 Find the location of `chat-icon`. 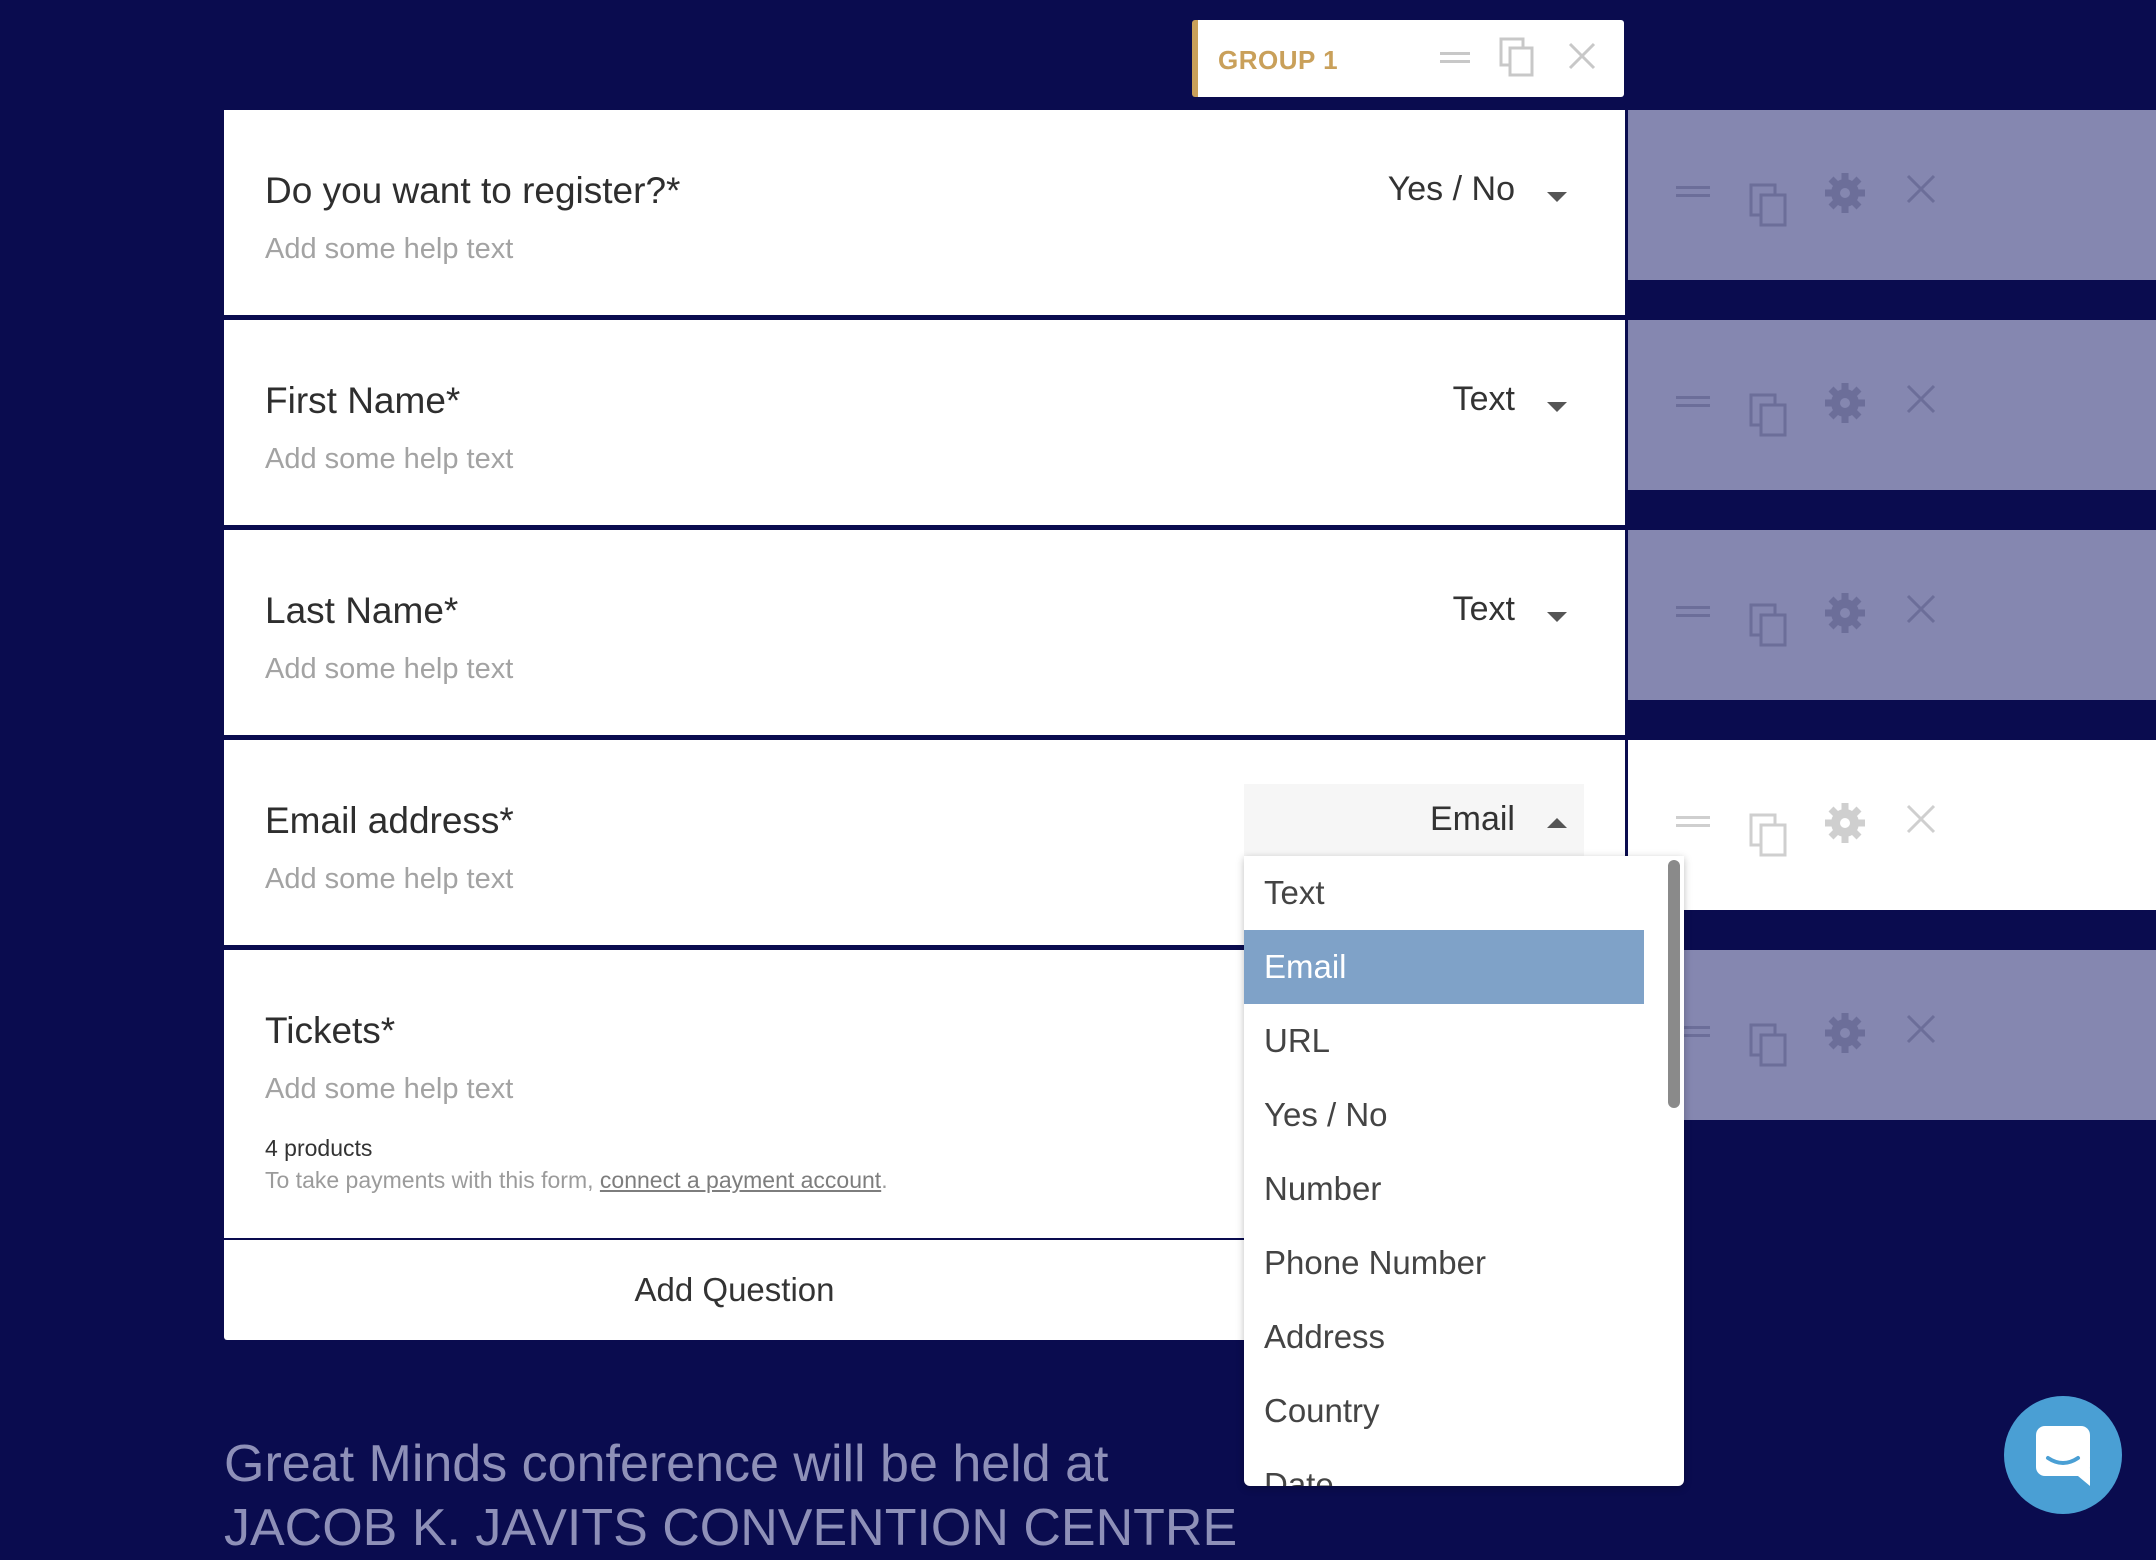

chat-icon is located at coordinates (2063, 1456).